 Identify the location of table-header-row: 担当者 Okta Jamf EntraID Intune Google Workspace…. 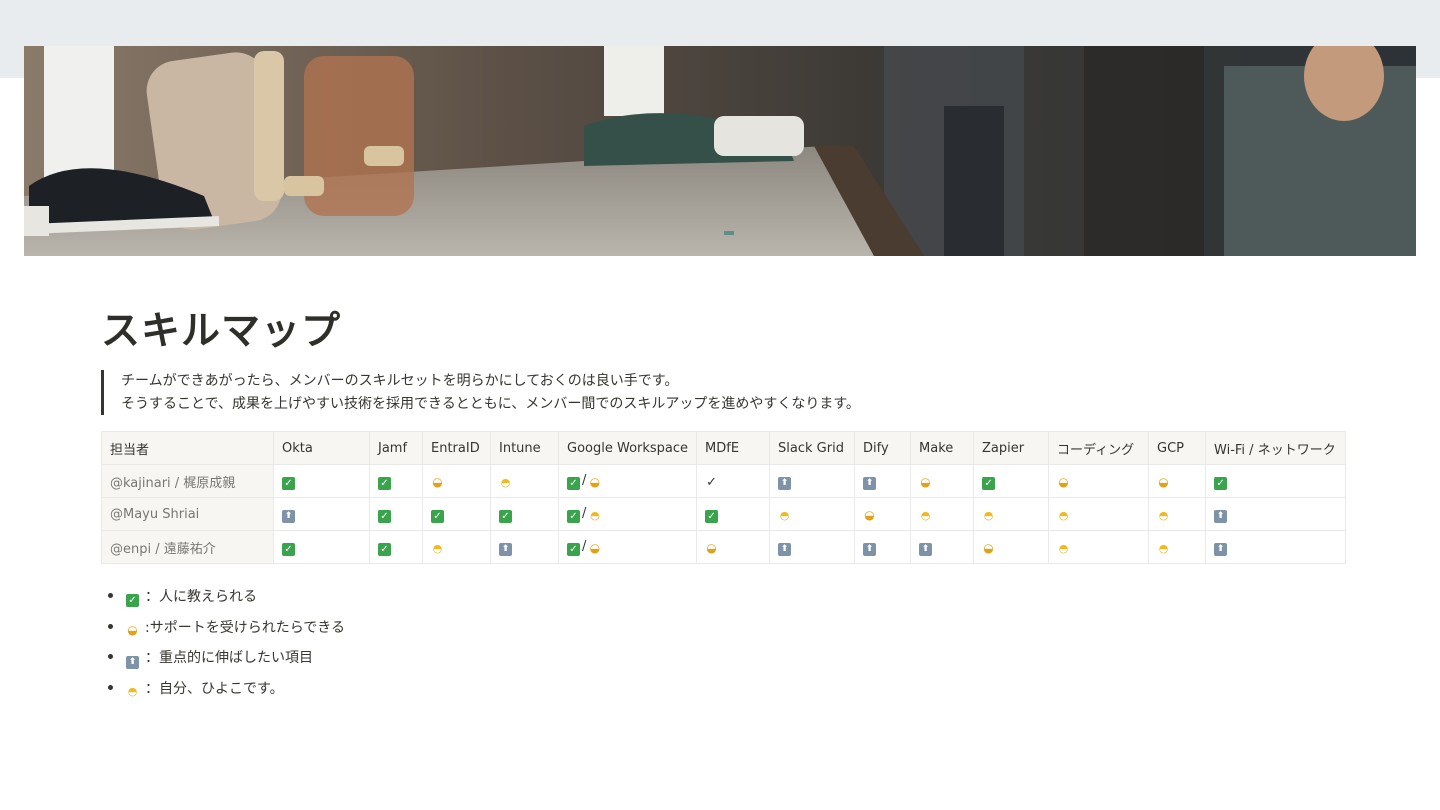
(724, 448).